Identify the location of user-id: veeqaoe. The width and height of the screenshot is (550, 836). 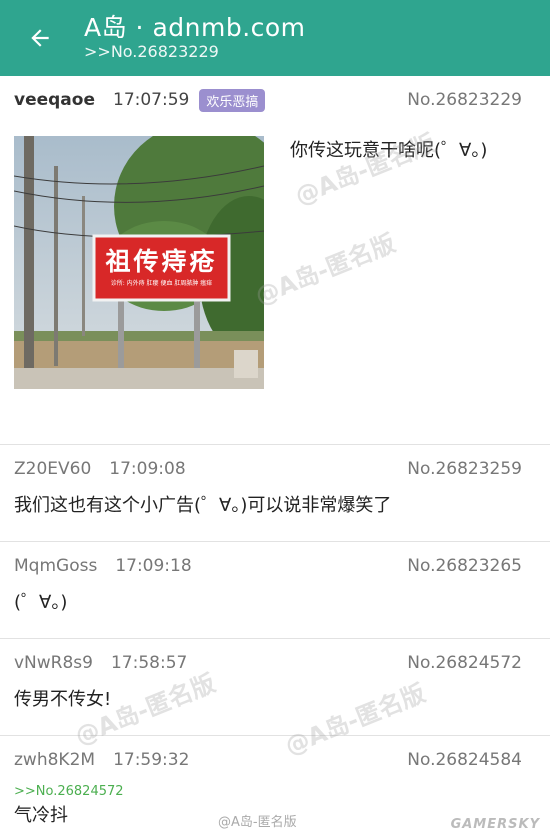
(54, 100).